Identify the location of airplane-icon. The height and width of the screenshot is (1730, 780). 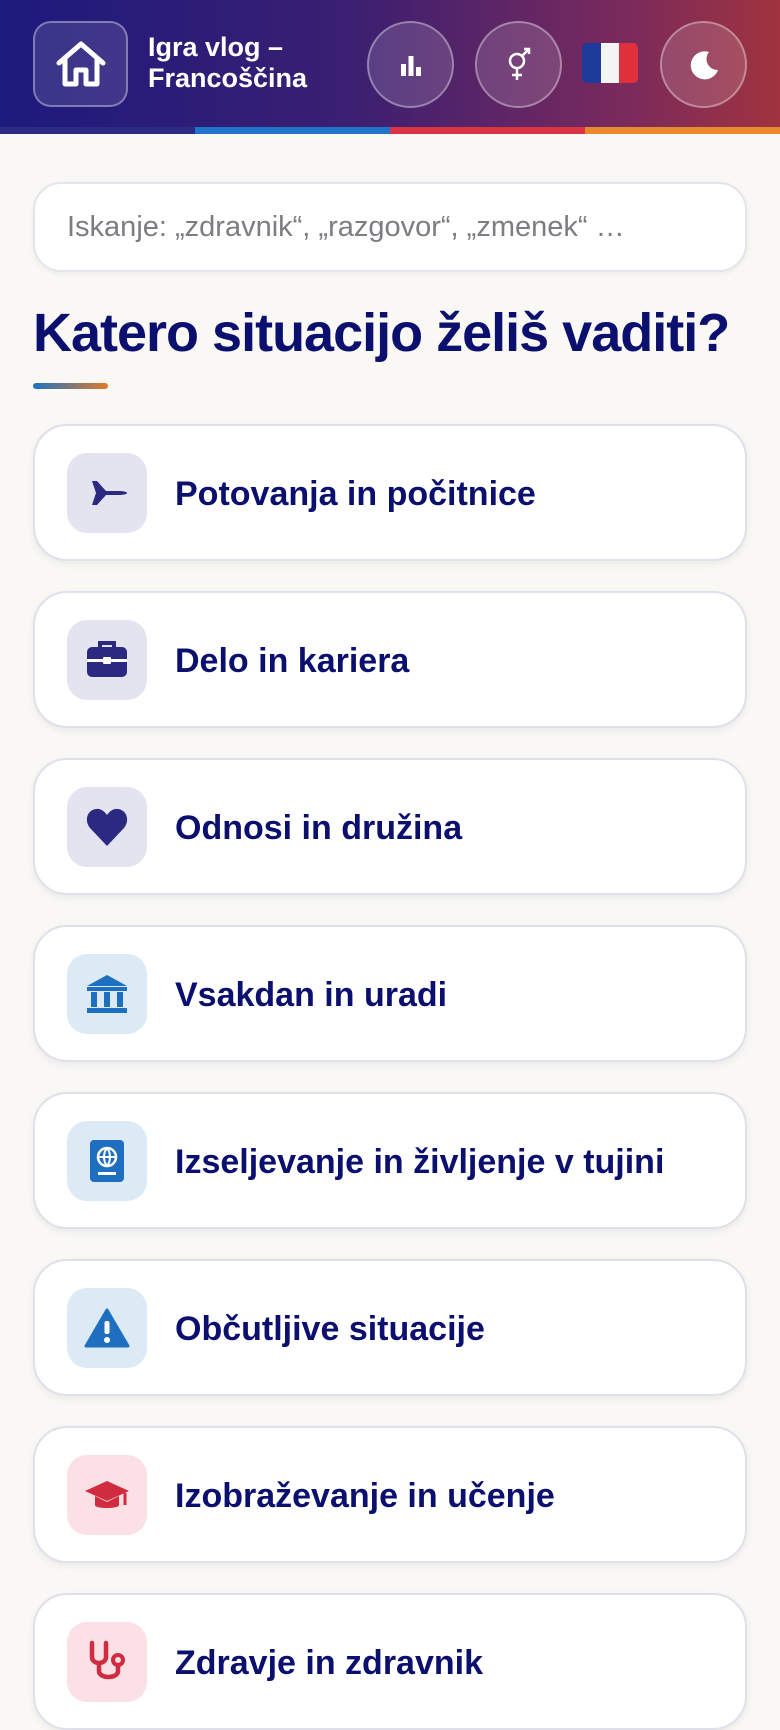
(107, 492).